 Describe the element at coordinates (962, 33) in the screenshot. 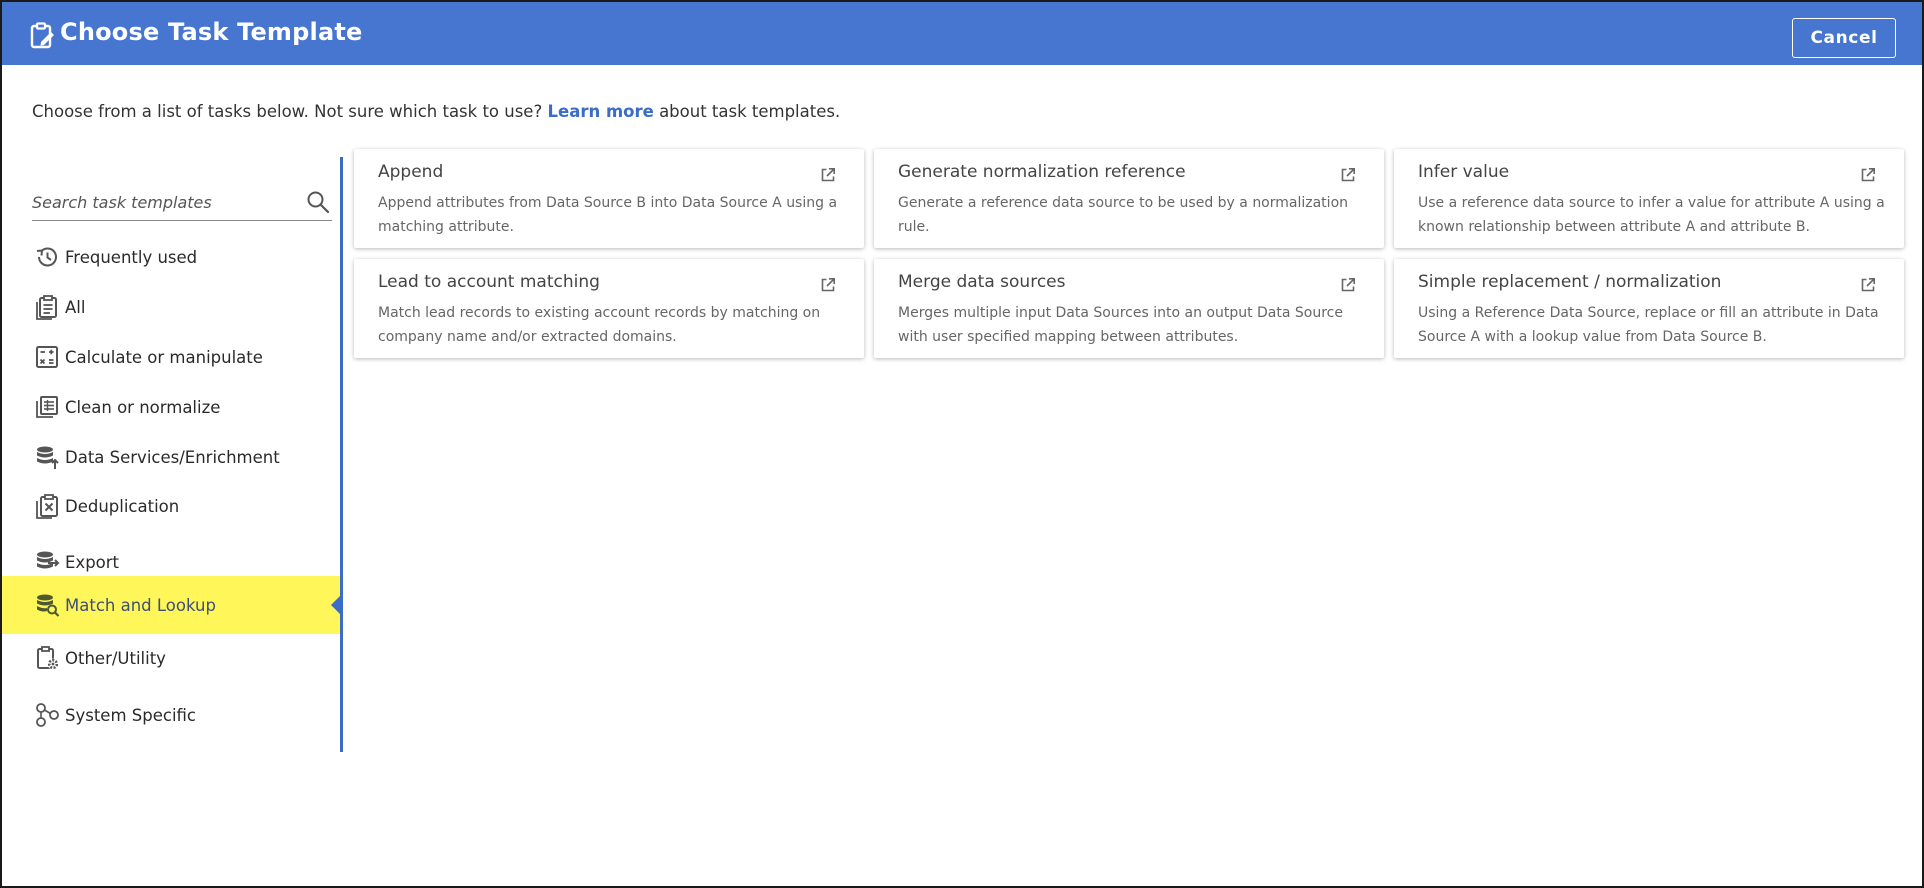

I see `dialog-header: Choose Task Template Cancel` at that location.